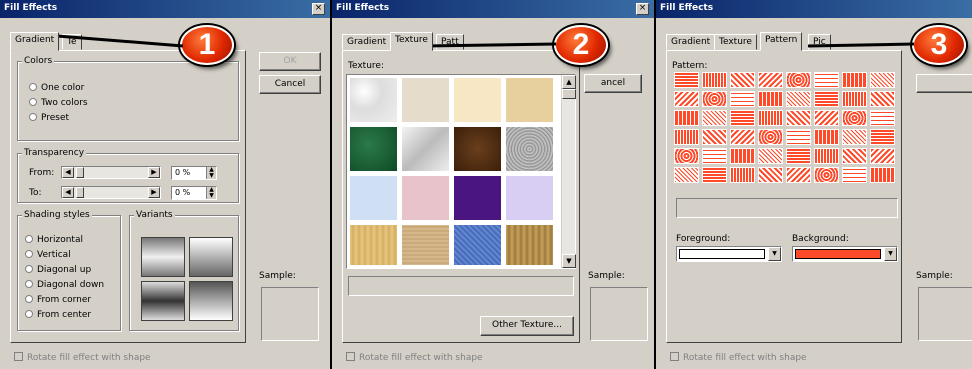 The image size is (972, 369). What do you see at coordinates (58, 270) in the screenshot?
I see `radio-diagonal-up: Diagonal up` at bounding box center [58, 270].